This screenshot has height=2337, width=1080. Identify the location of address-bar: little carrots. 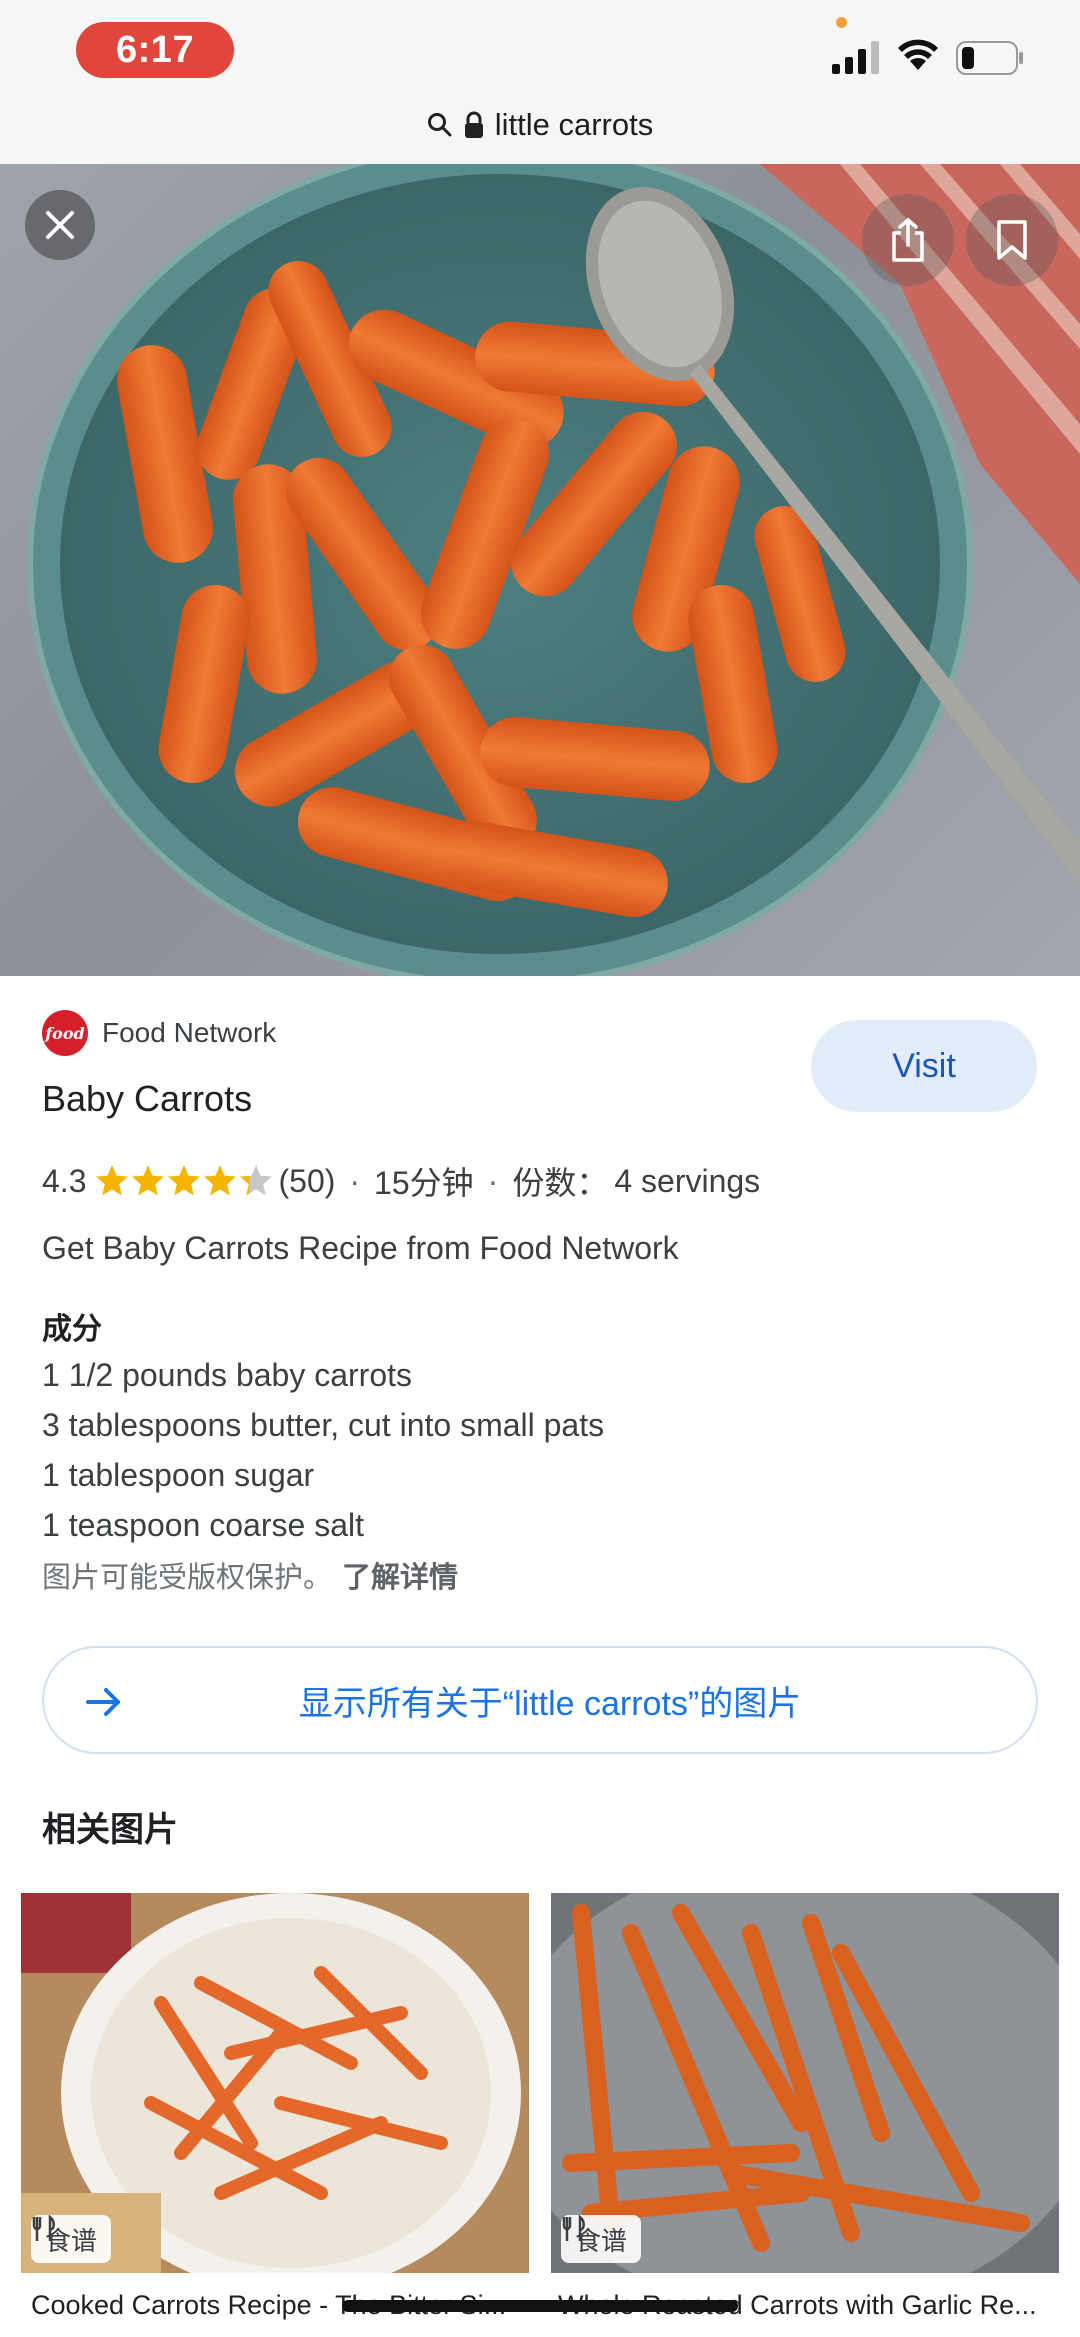
(540, 125).